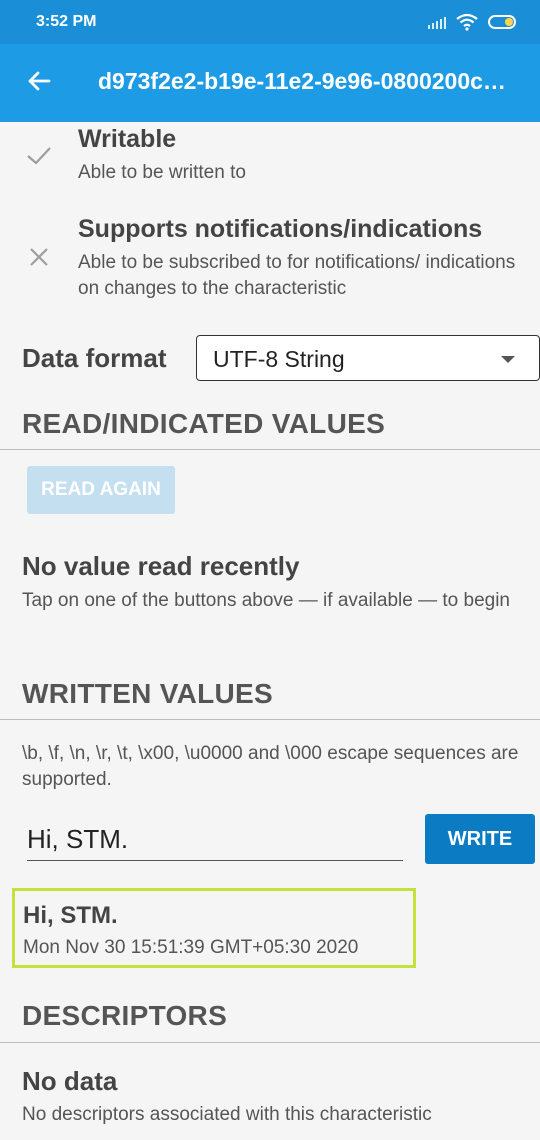  I want to click on descriptors-empty-title: No data, so click(70, 1081).